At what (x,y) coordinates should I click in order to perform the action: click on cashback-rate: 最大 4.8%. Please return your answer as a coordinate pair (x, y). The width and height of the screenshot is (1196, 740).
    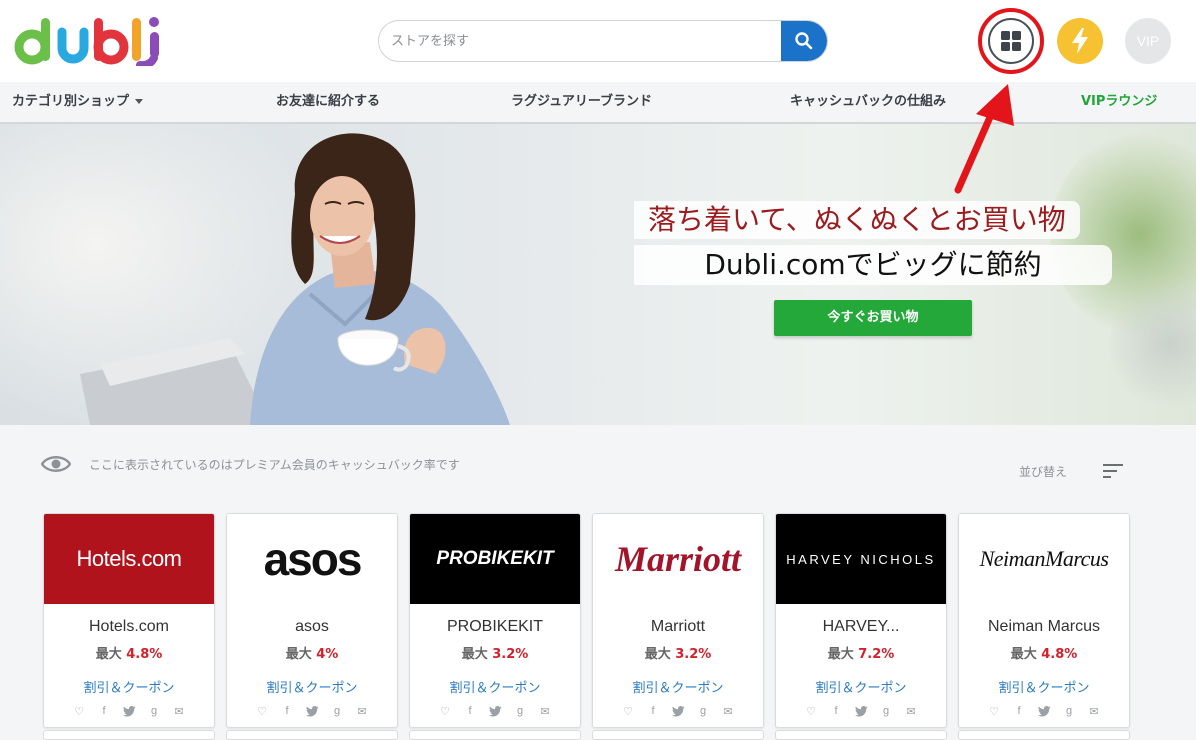
    Looking at the image, I should click on (1044, 652).